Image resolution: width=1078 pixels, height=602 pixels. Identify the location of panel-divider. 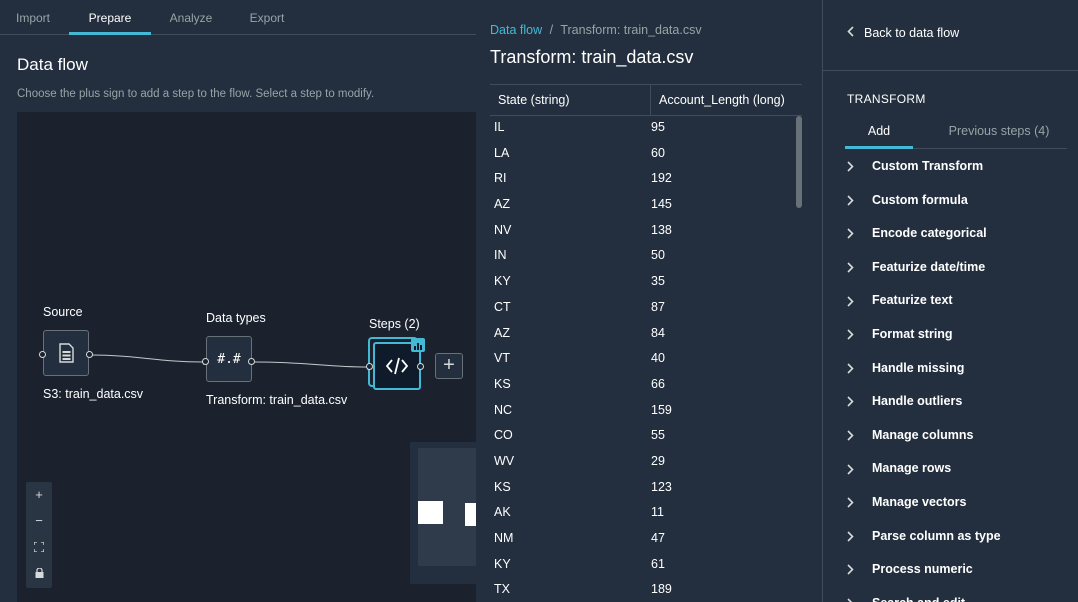
(950, 70).